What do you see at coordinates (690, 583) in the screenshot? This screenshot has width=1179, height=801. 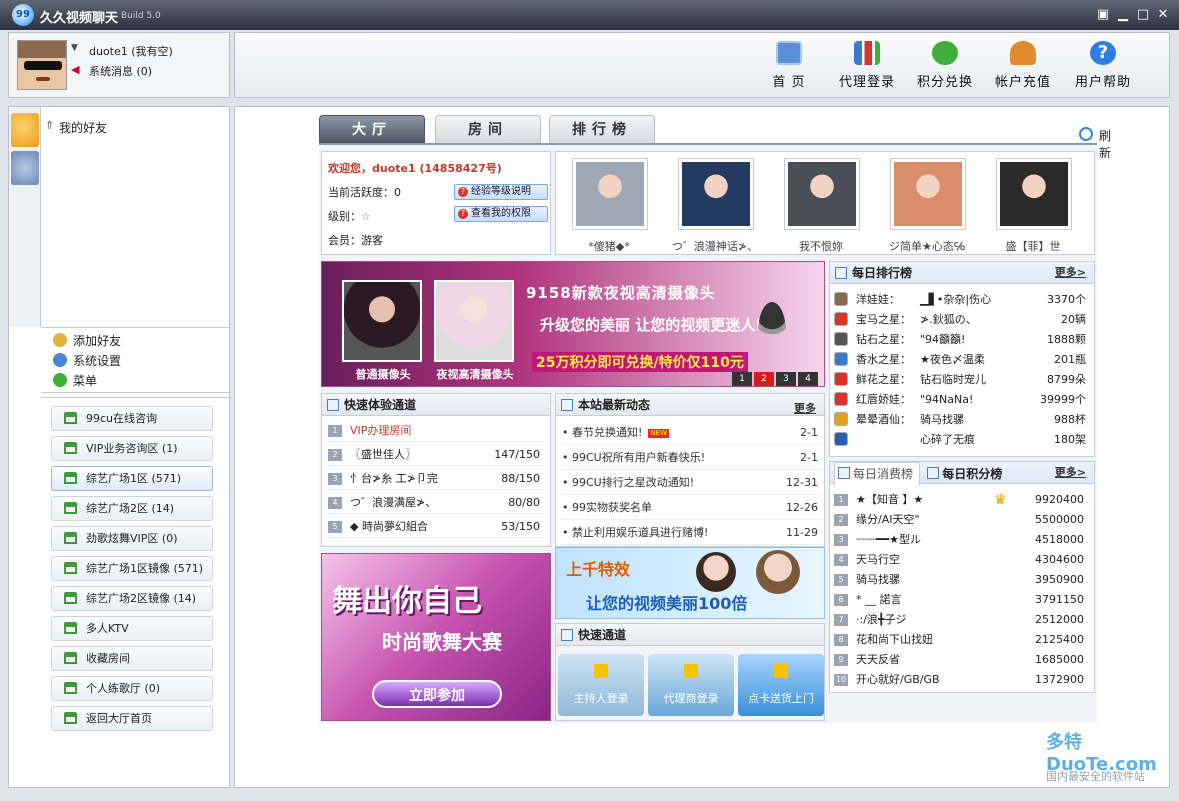 I see `effects-banner: 上千特效 让您的视频美丽100倍` at bounding box center [690, 583].